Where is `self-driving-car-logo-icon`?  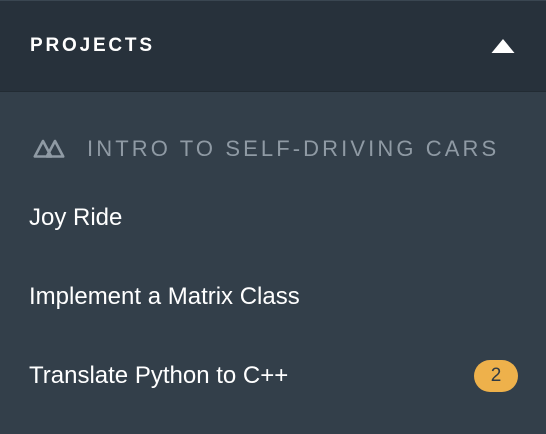 self-driving-car-logo-icon is located at coordinates (50, 149).